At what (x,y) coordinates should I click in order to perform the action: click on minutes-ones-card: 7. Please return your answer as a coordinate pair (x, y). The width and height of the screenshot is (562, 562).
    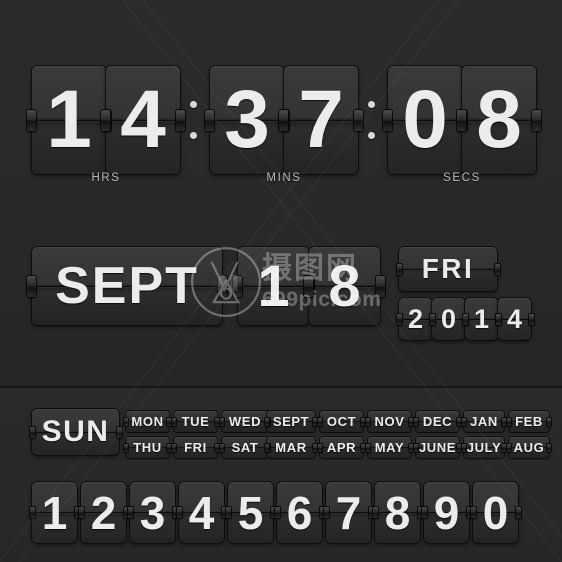
    Looking at the image, I should click on (321, 120).